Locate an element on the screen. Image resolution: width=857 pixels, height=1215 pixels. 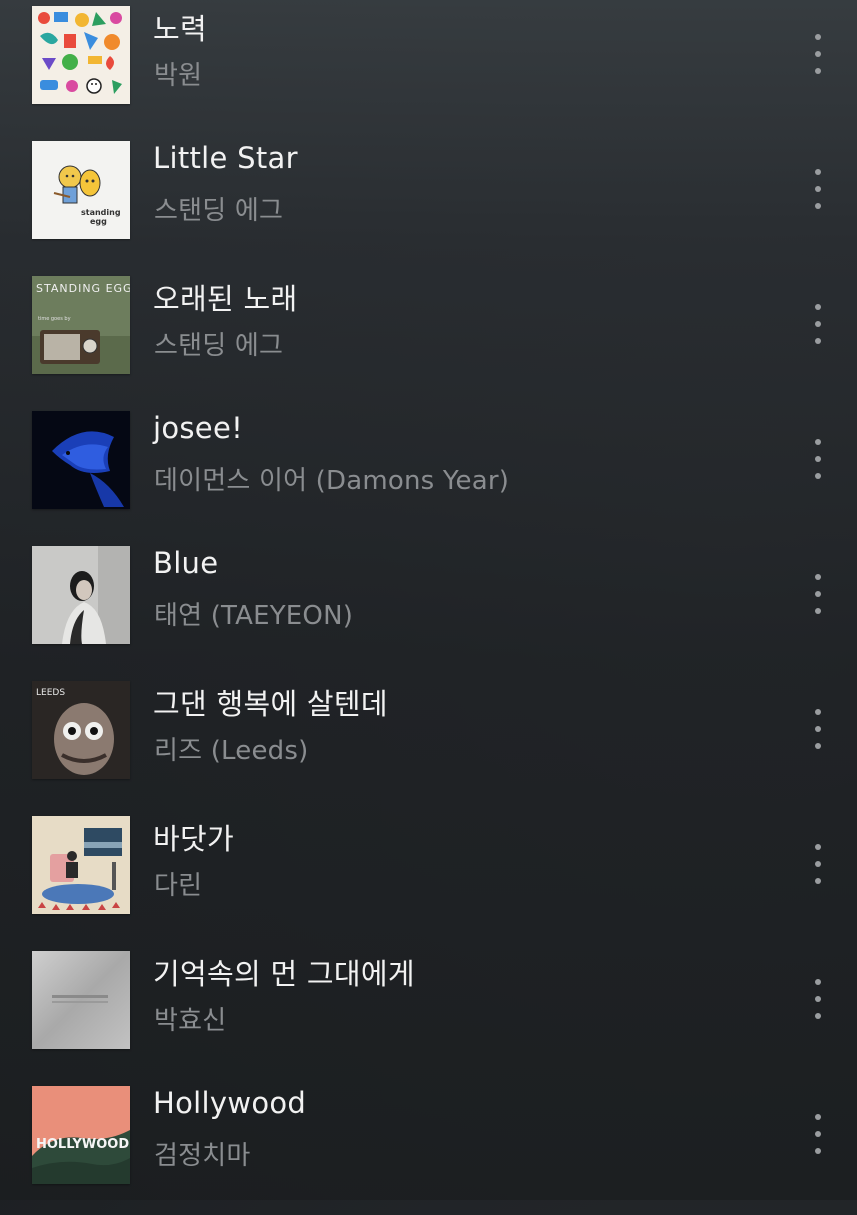
cover-text: STANDING EGG is located at coordinates (83, 288).